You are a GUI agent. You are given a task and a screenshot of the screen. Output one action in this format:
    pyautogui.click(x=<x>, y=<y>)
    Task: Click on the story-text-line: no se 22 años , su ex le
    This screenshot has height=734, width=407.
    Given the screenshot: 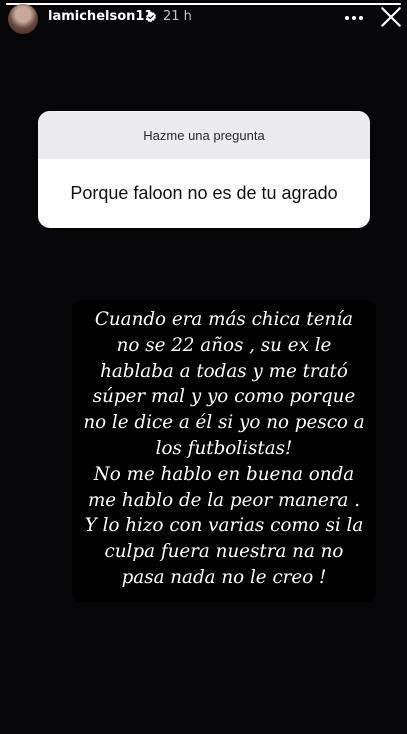 What is the action you would take?
    pyautogui.click(x=224, y=345)
    